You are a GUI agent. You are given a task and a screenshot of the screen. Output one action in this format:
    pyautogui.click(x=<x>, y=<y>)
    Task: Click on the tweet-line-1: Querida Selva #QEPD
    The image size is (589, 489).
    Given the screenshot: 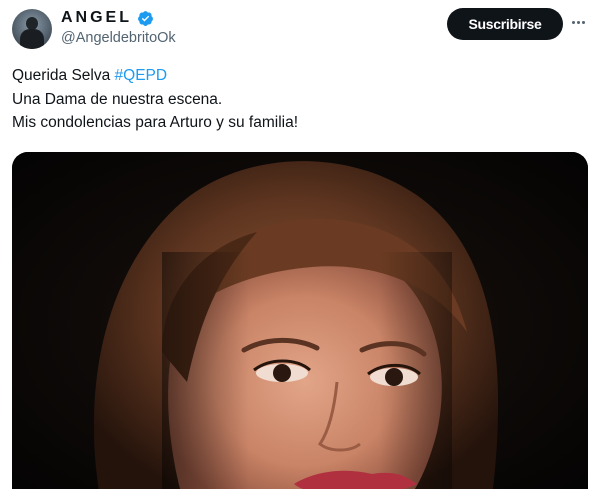 What is the action you would take?
    pyautogui.click(x=155, y=76)
    